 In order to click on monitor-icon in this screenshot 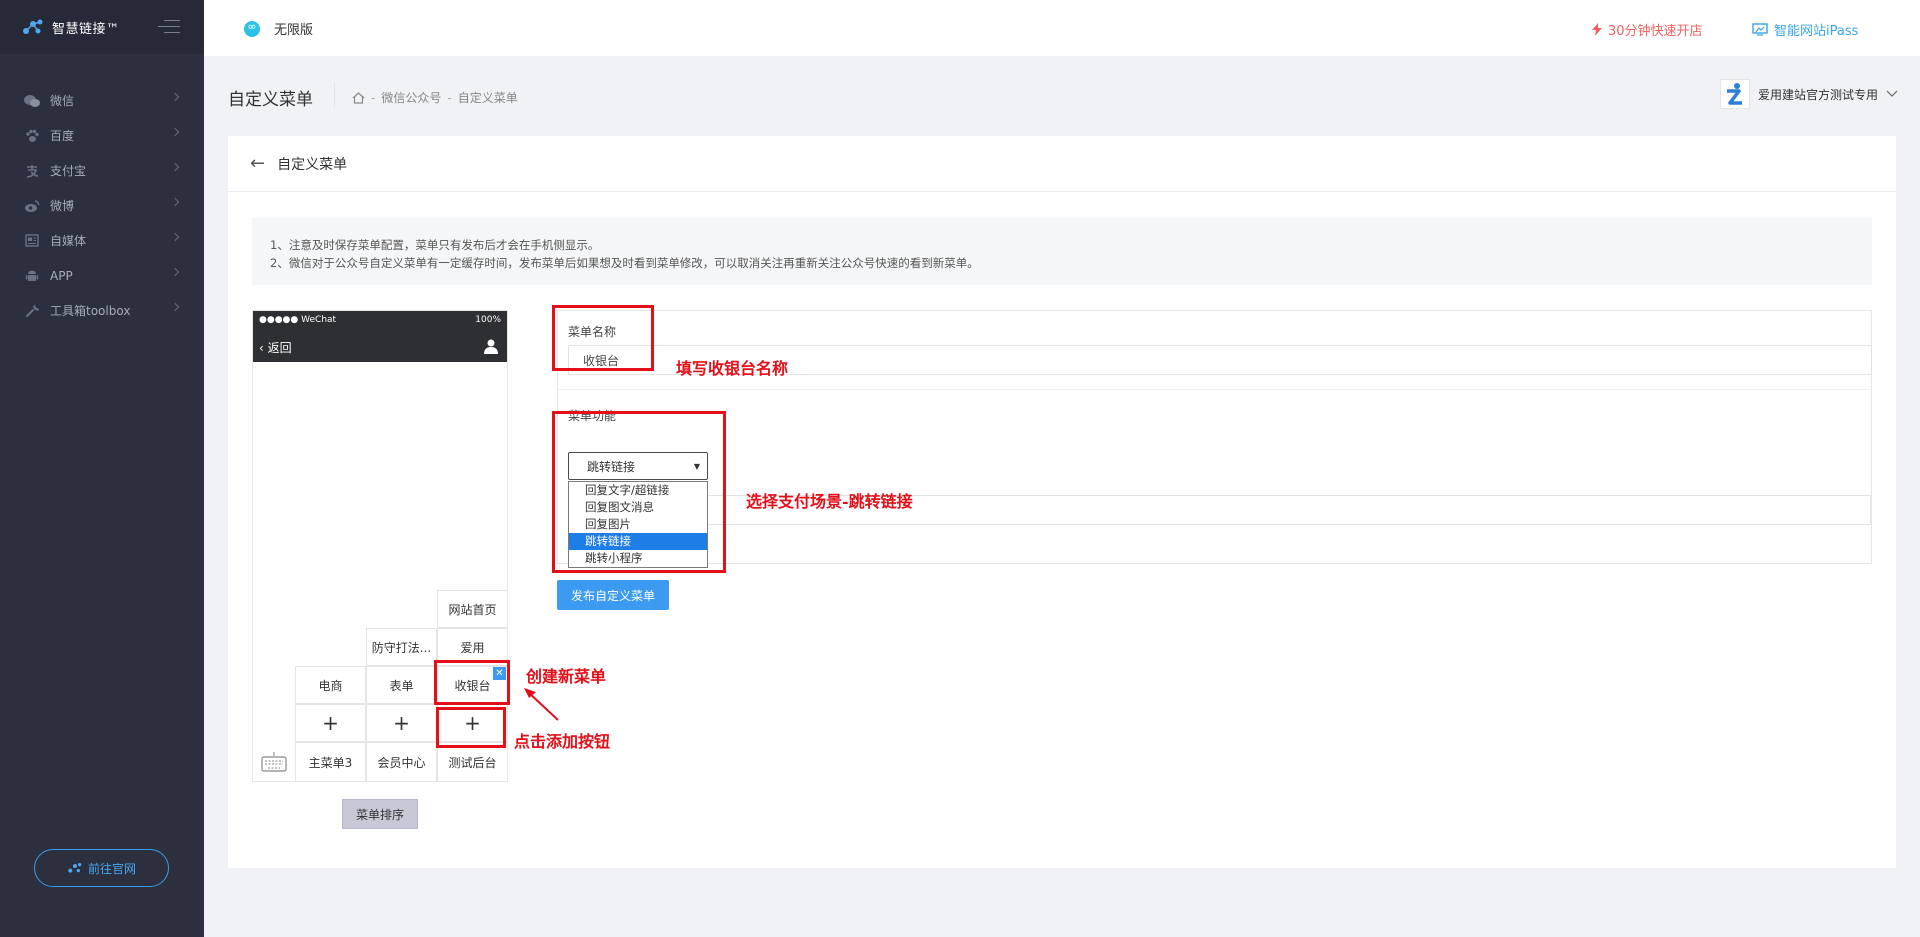, I will do `click(1760, 29)`.